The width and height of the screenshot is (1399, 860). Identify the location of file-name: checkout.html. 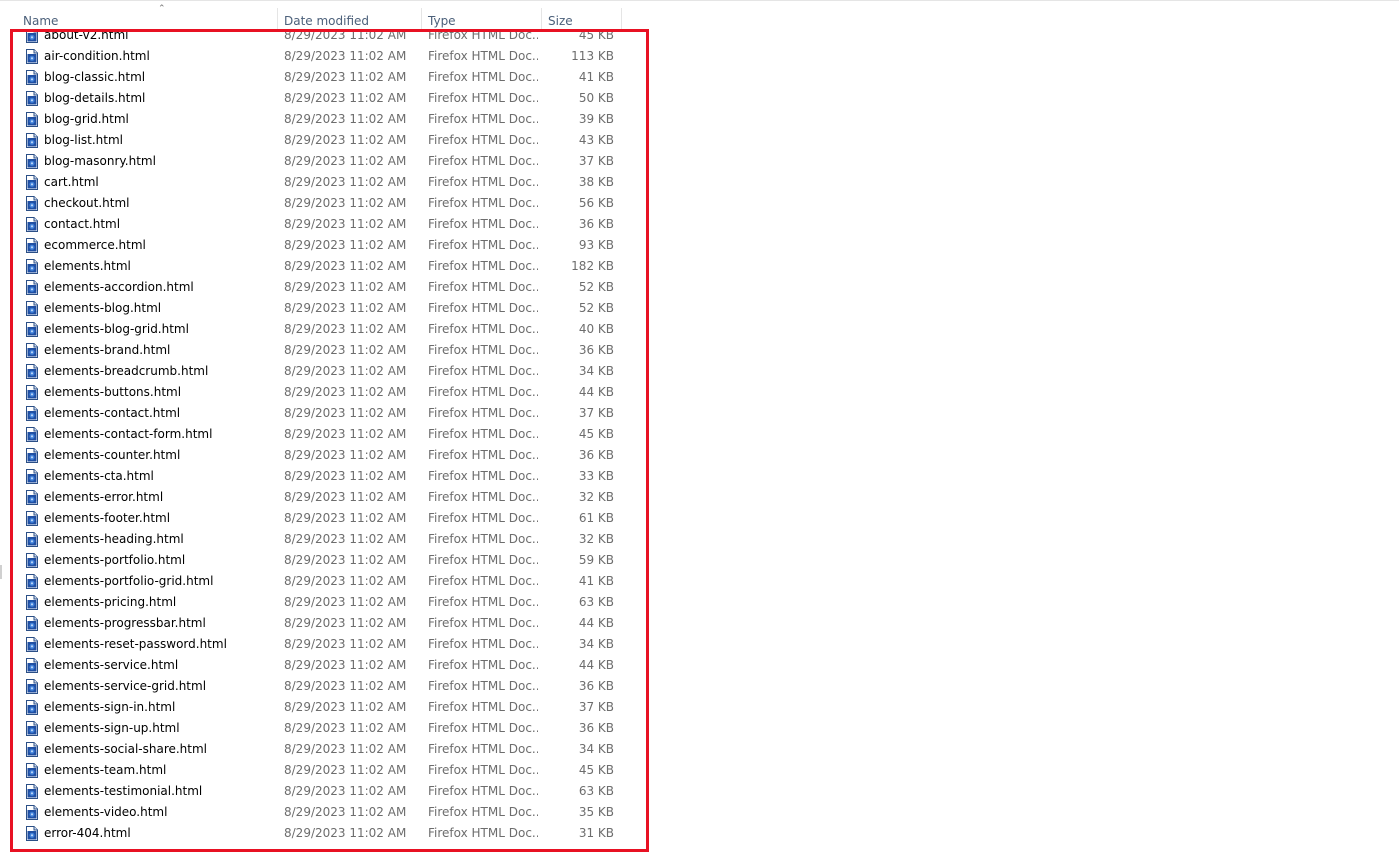
(87, 203).